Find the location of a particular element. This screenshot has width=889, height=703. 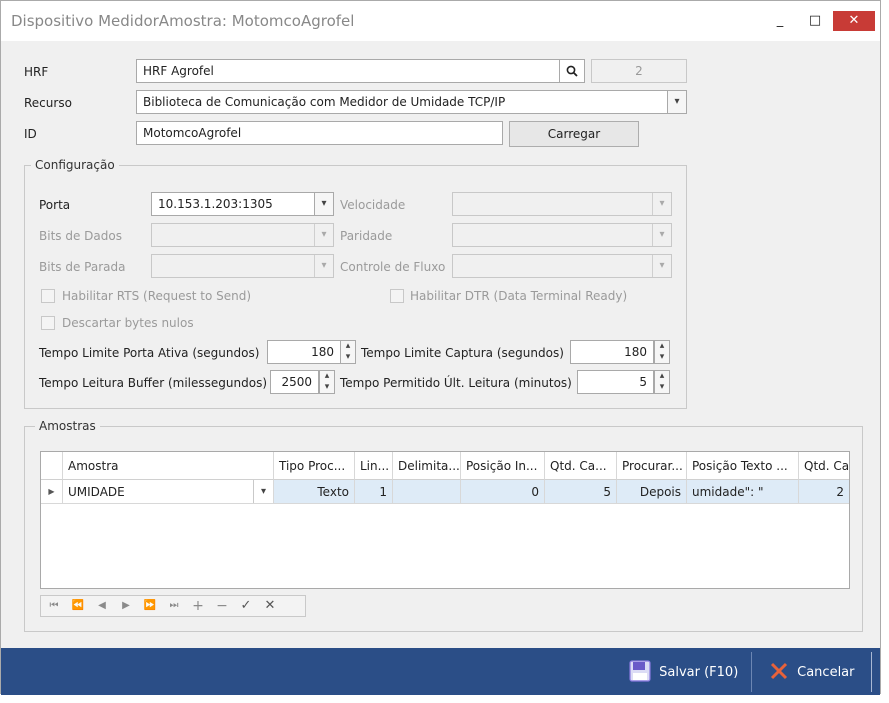

controle-fluxo-label: Controle de Fluxo is located at coordinates (393, 267).